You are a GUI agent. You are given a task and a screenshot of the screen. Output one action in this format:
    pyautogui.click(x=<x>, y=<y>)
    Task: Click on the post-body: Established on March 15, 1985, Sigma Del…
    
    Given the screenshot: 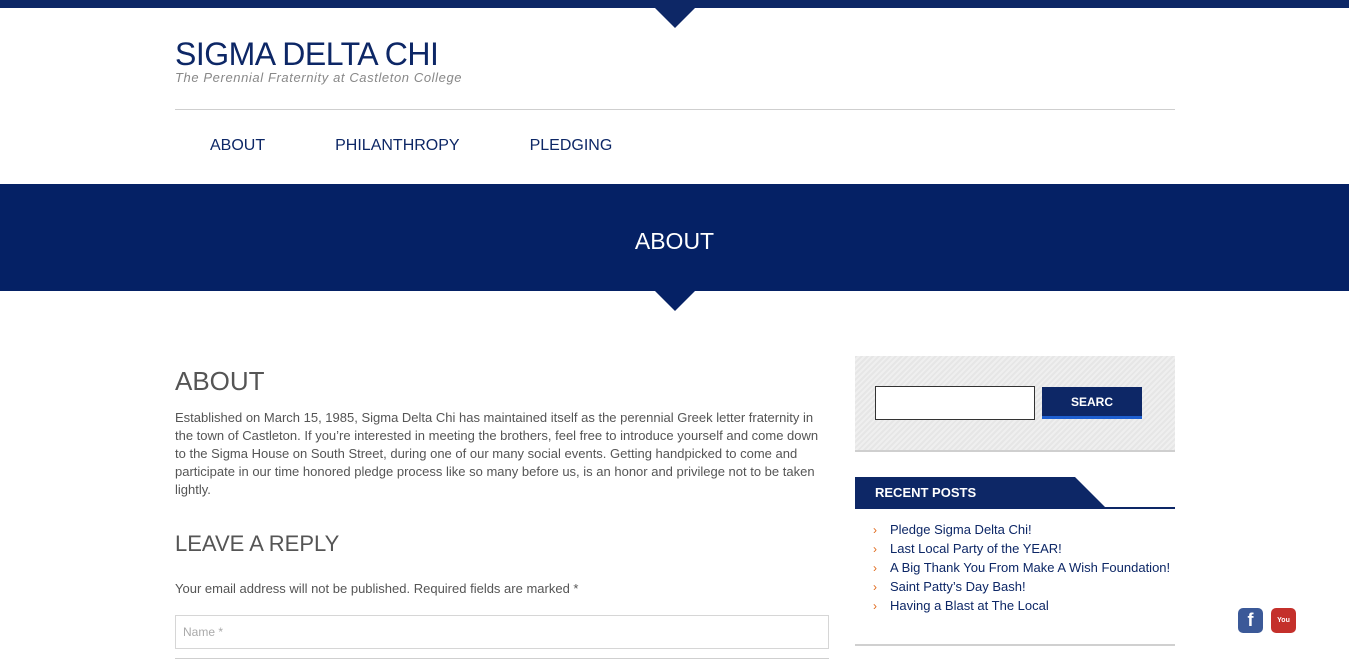 What is the action you would take?
    pyautogui.click(x=497, y=453)
    